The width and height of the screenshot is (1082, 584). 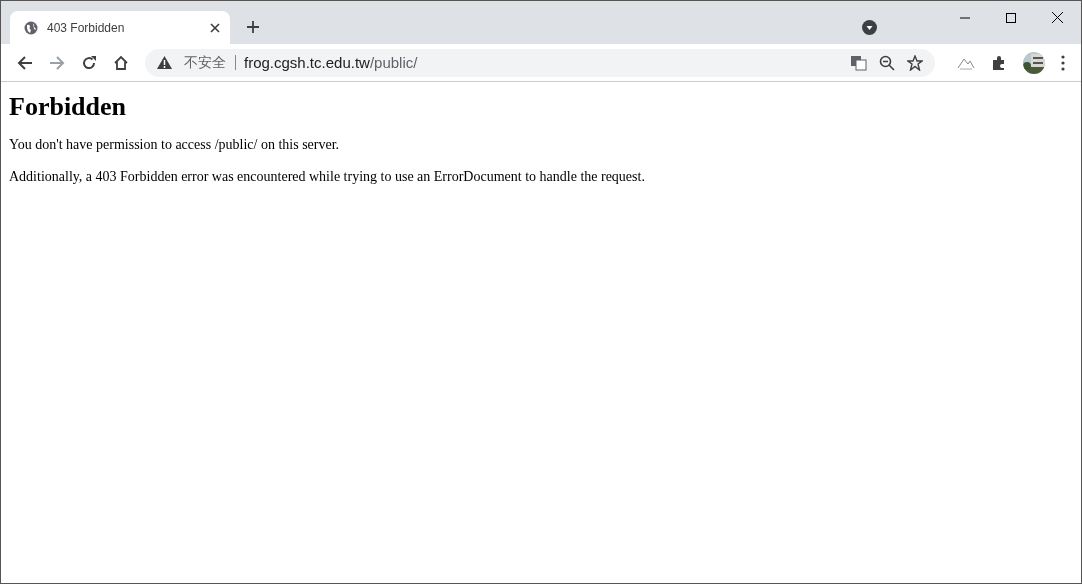 I want to click on menu-icon, so click(x=1063, y=62).